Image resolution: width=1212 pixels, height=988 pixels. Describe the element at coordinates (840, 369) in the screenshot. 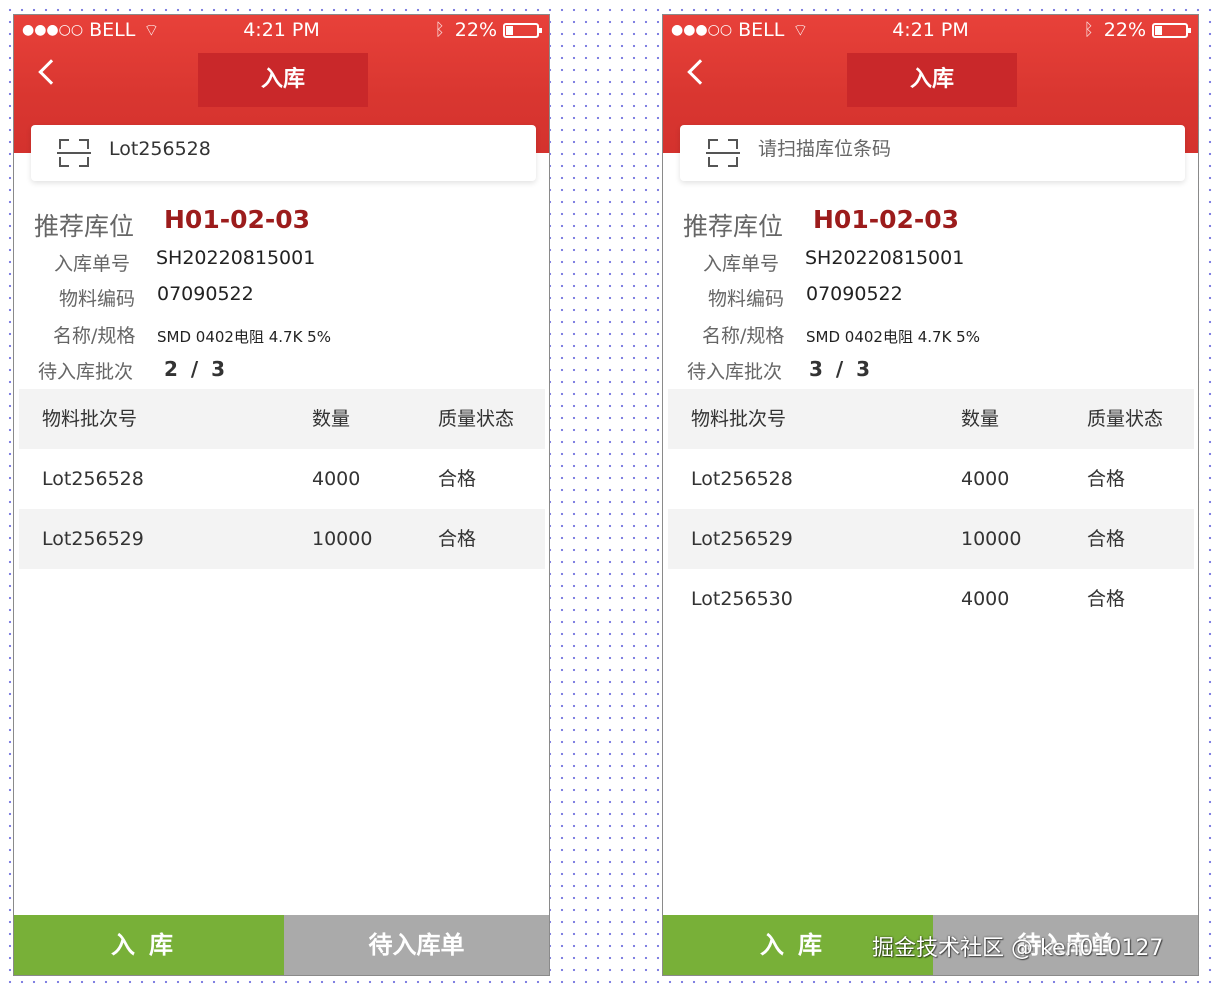

I see `pending-batch-value: 3 / 3` at that location.